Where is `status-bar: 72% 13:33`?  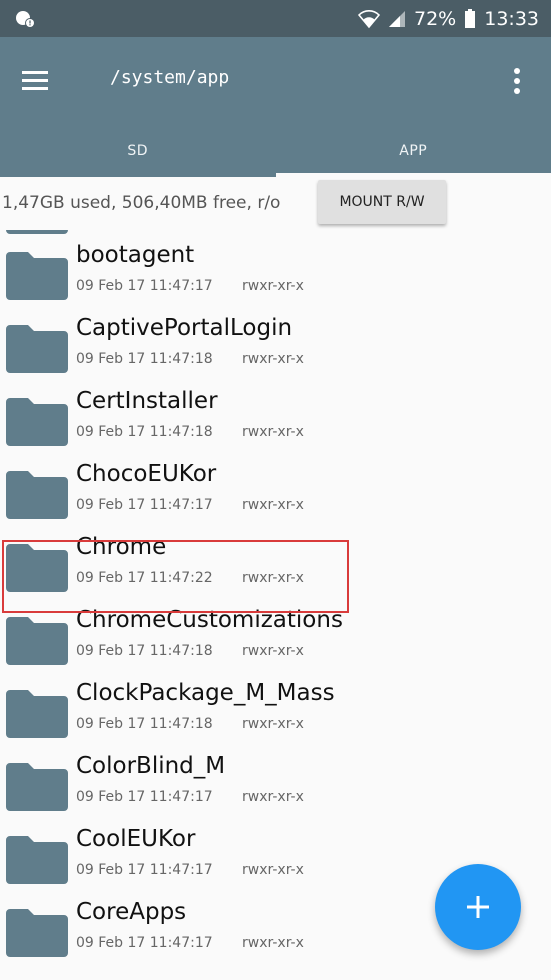 status-bar: 72% 13:33 is located at coordinates (275, 18).